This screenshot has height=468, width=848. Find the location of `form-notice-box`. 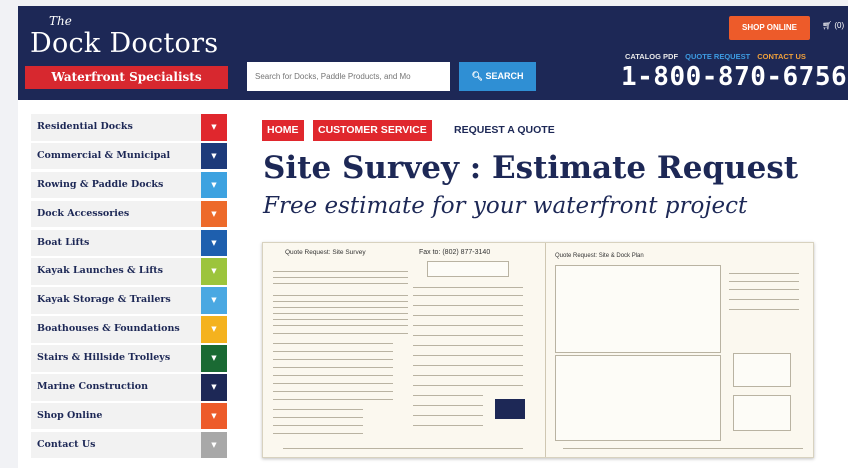

form-notice-box is located at coordinates (468, 269).